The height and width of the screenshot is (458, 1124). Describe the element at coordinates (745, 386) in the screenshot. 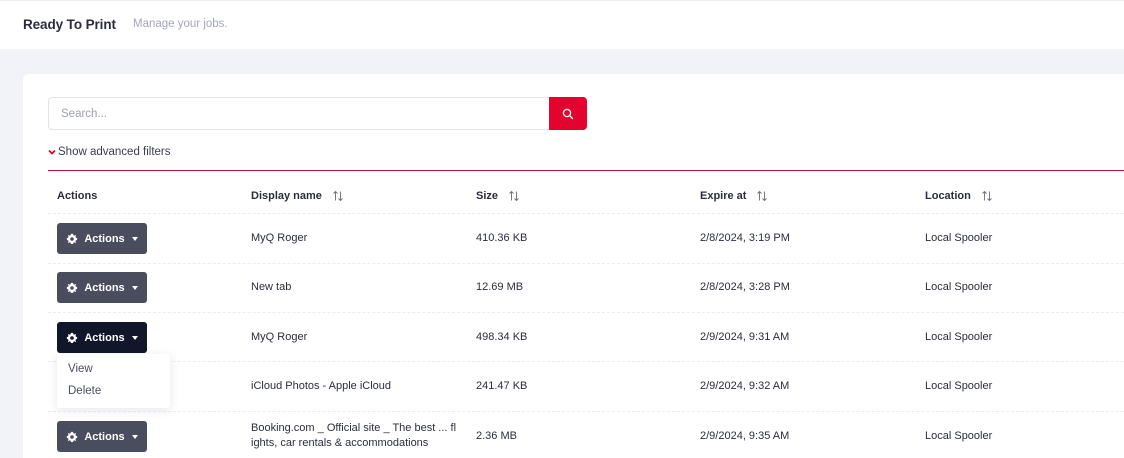

I see `job-expire-at: 2/9/2024, 9:32 AM` at that location.